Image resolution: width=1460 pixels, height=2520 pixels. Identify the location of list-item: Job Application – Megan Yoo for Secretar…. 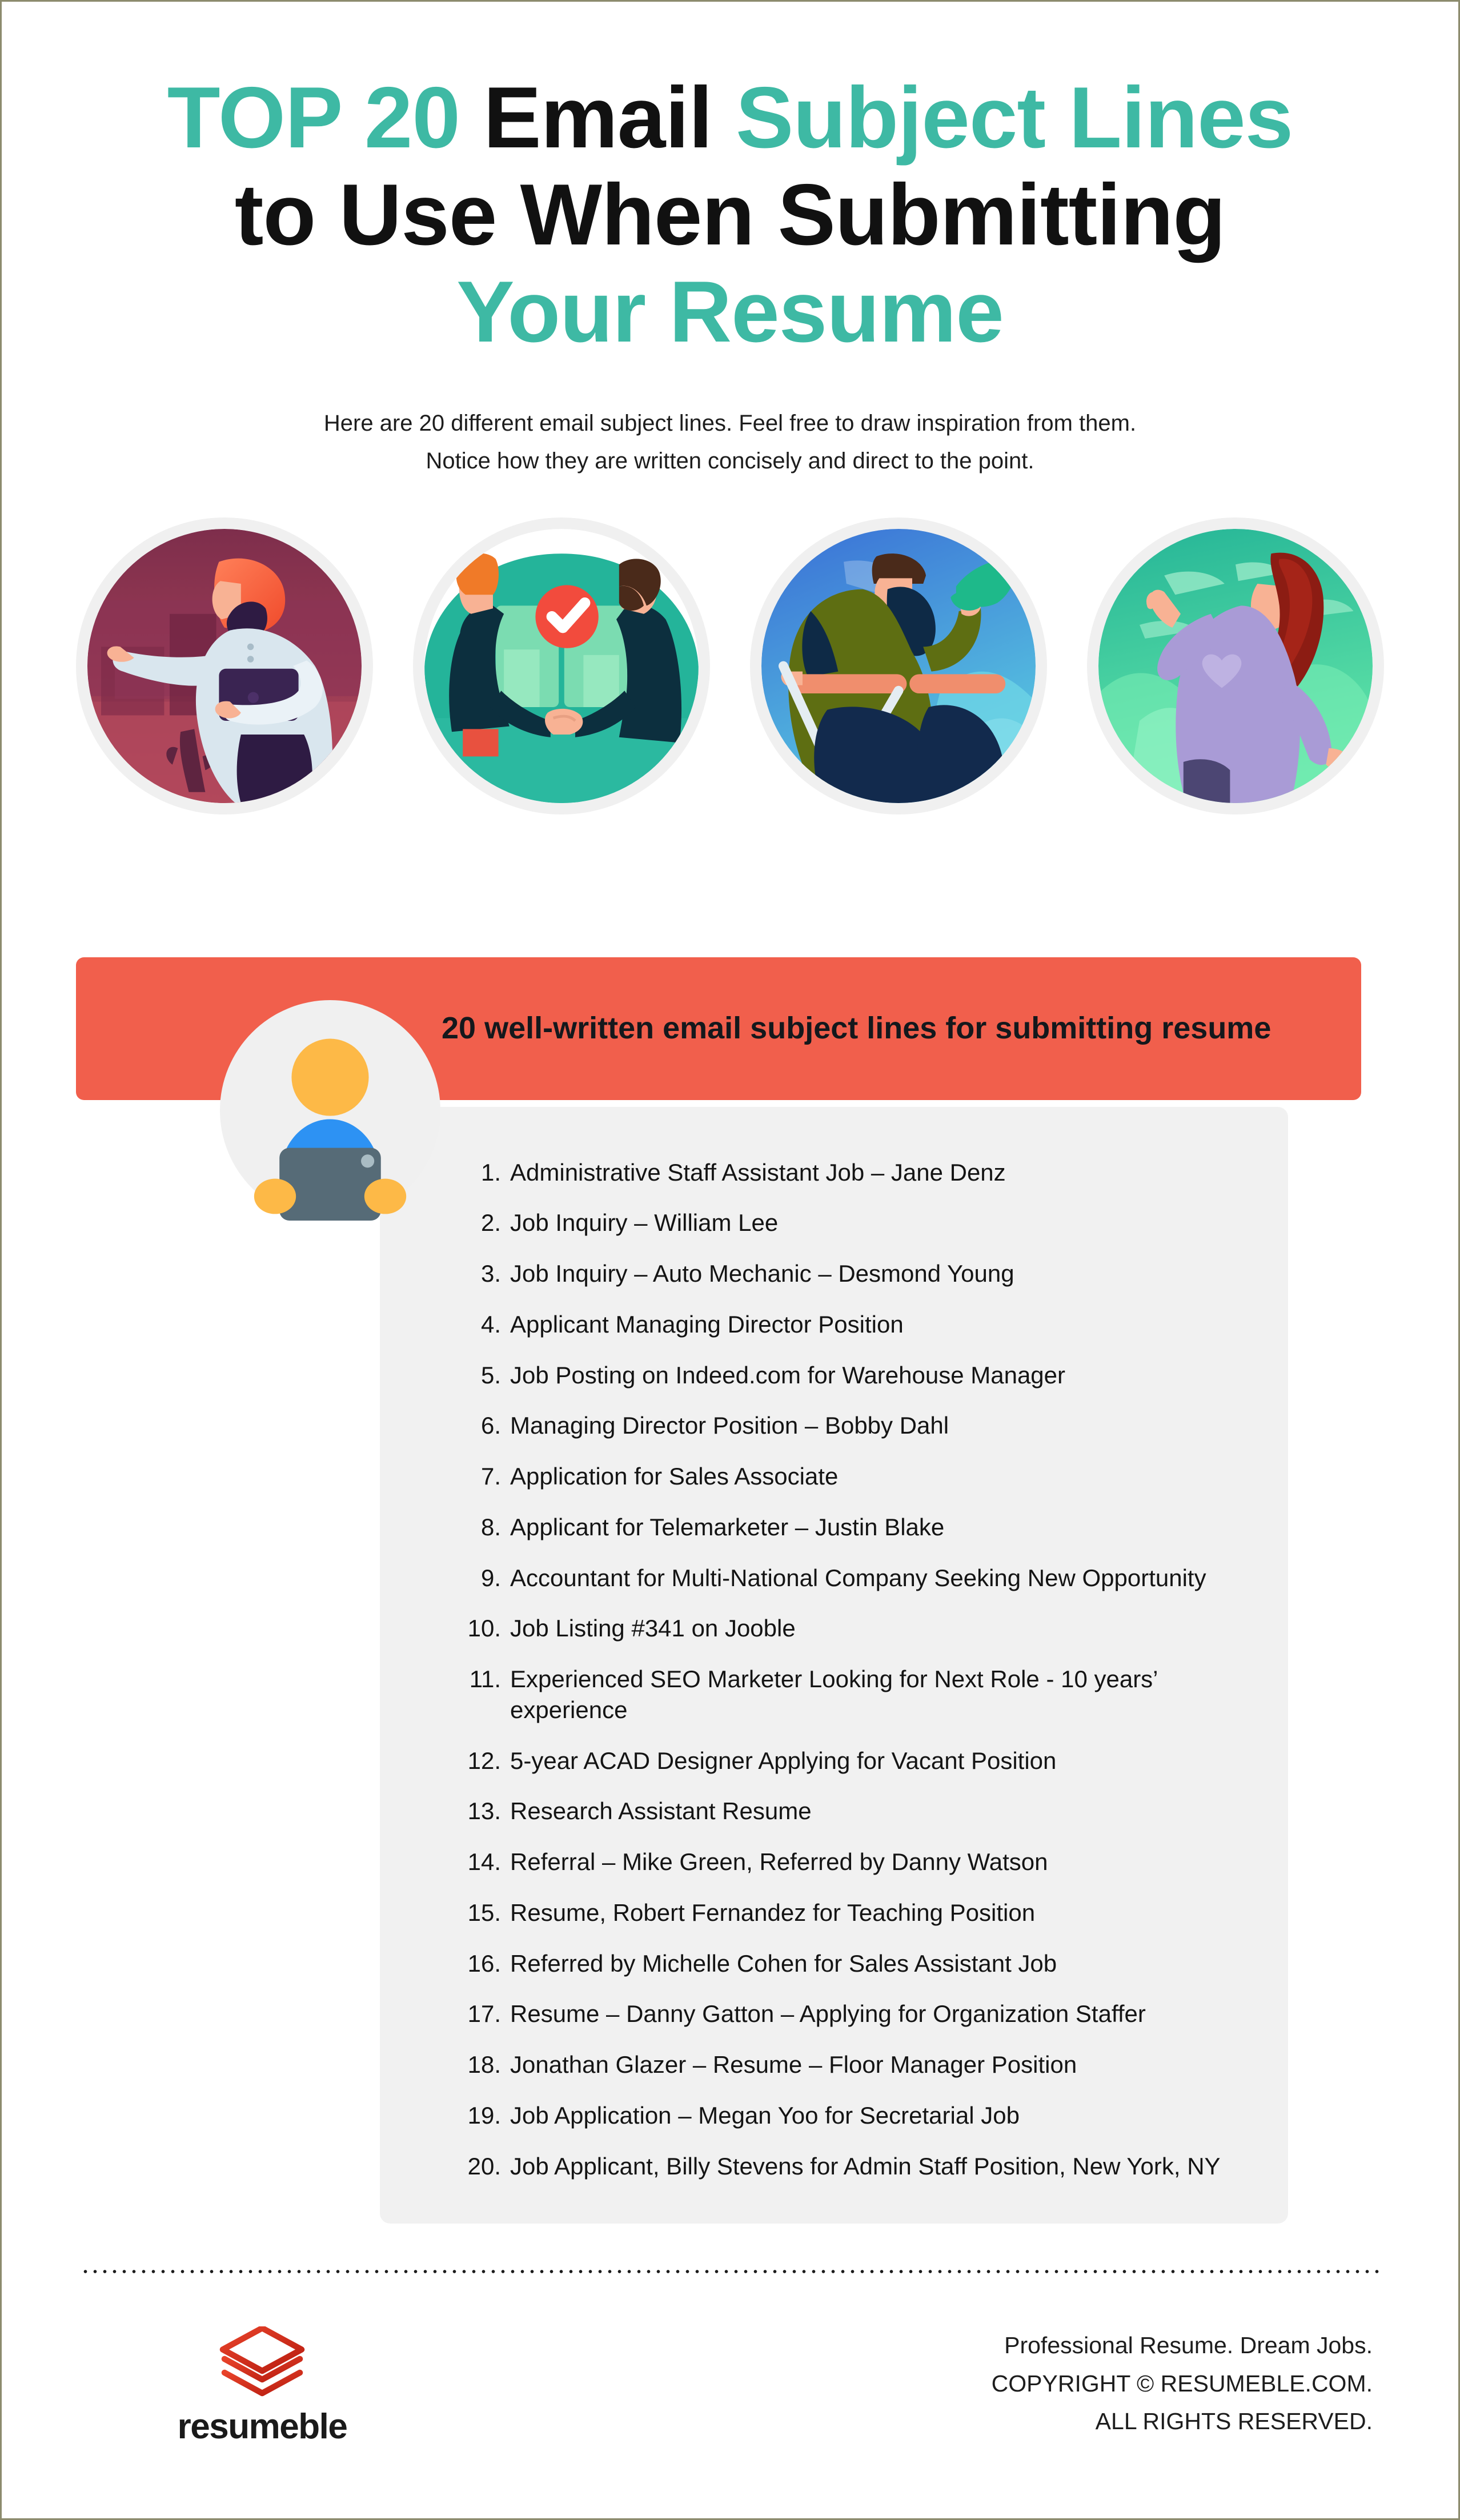
(743, 2115).